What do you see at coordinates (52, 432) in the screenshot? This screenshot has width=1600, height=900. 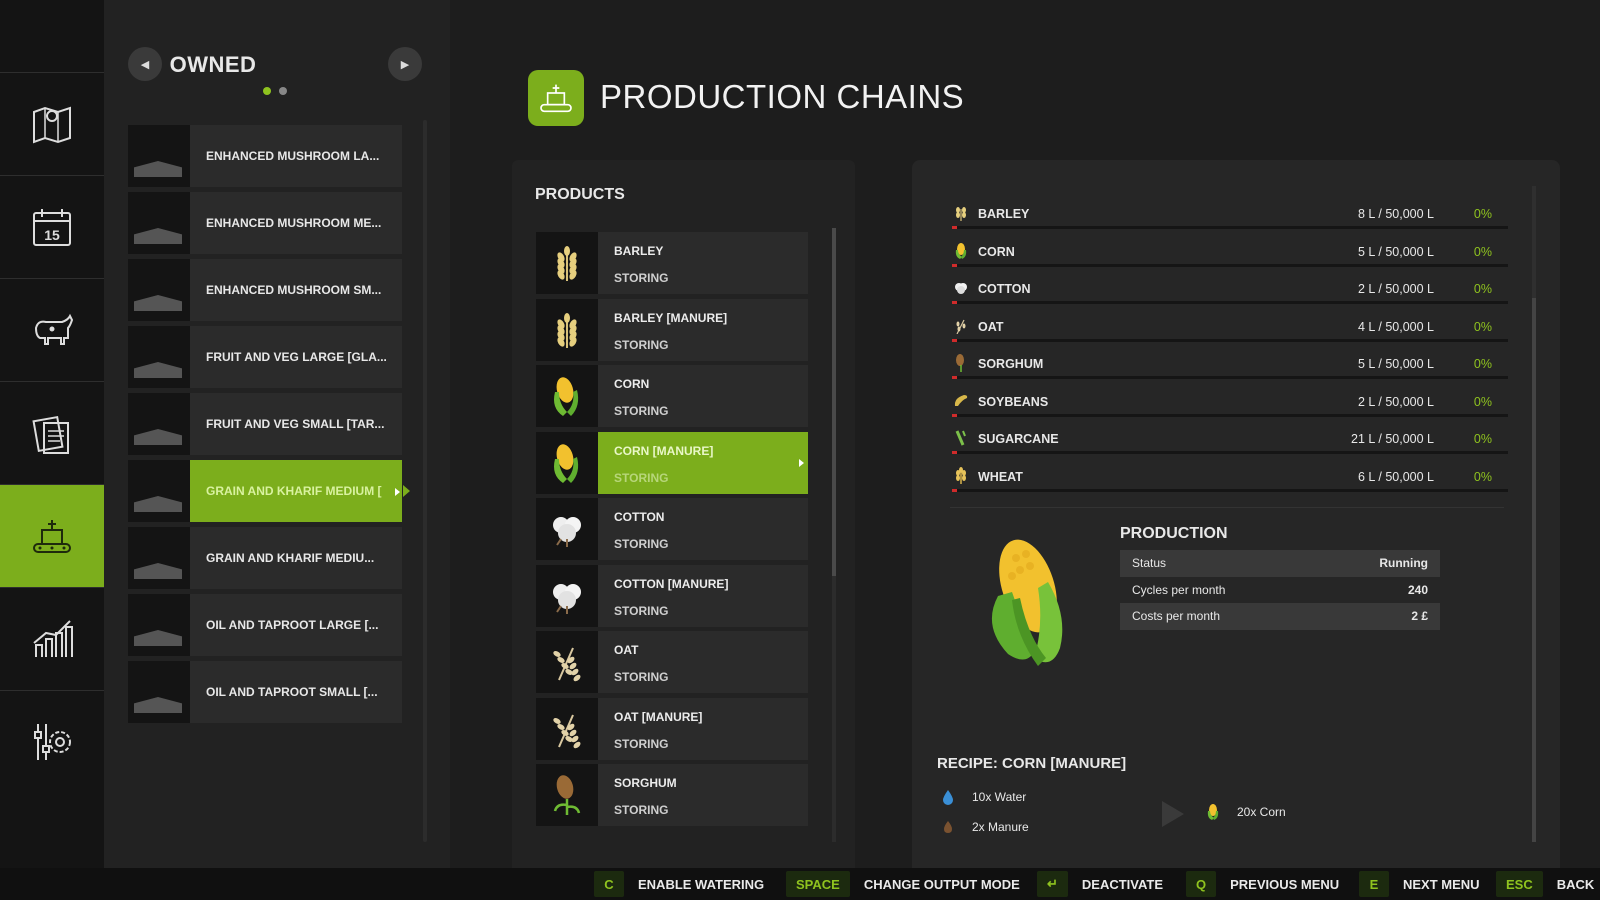 I see `nav-contracts` at bounding box center [52, 432].